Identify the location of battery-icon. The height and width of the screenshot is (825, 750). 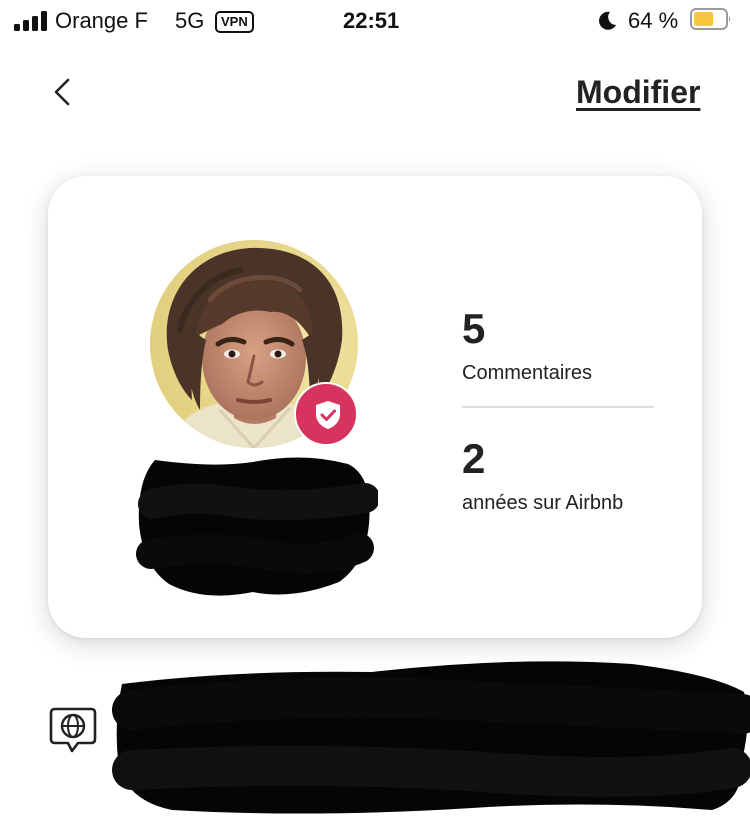
(710, 19).